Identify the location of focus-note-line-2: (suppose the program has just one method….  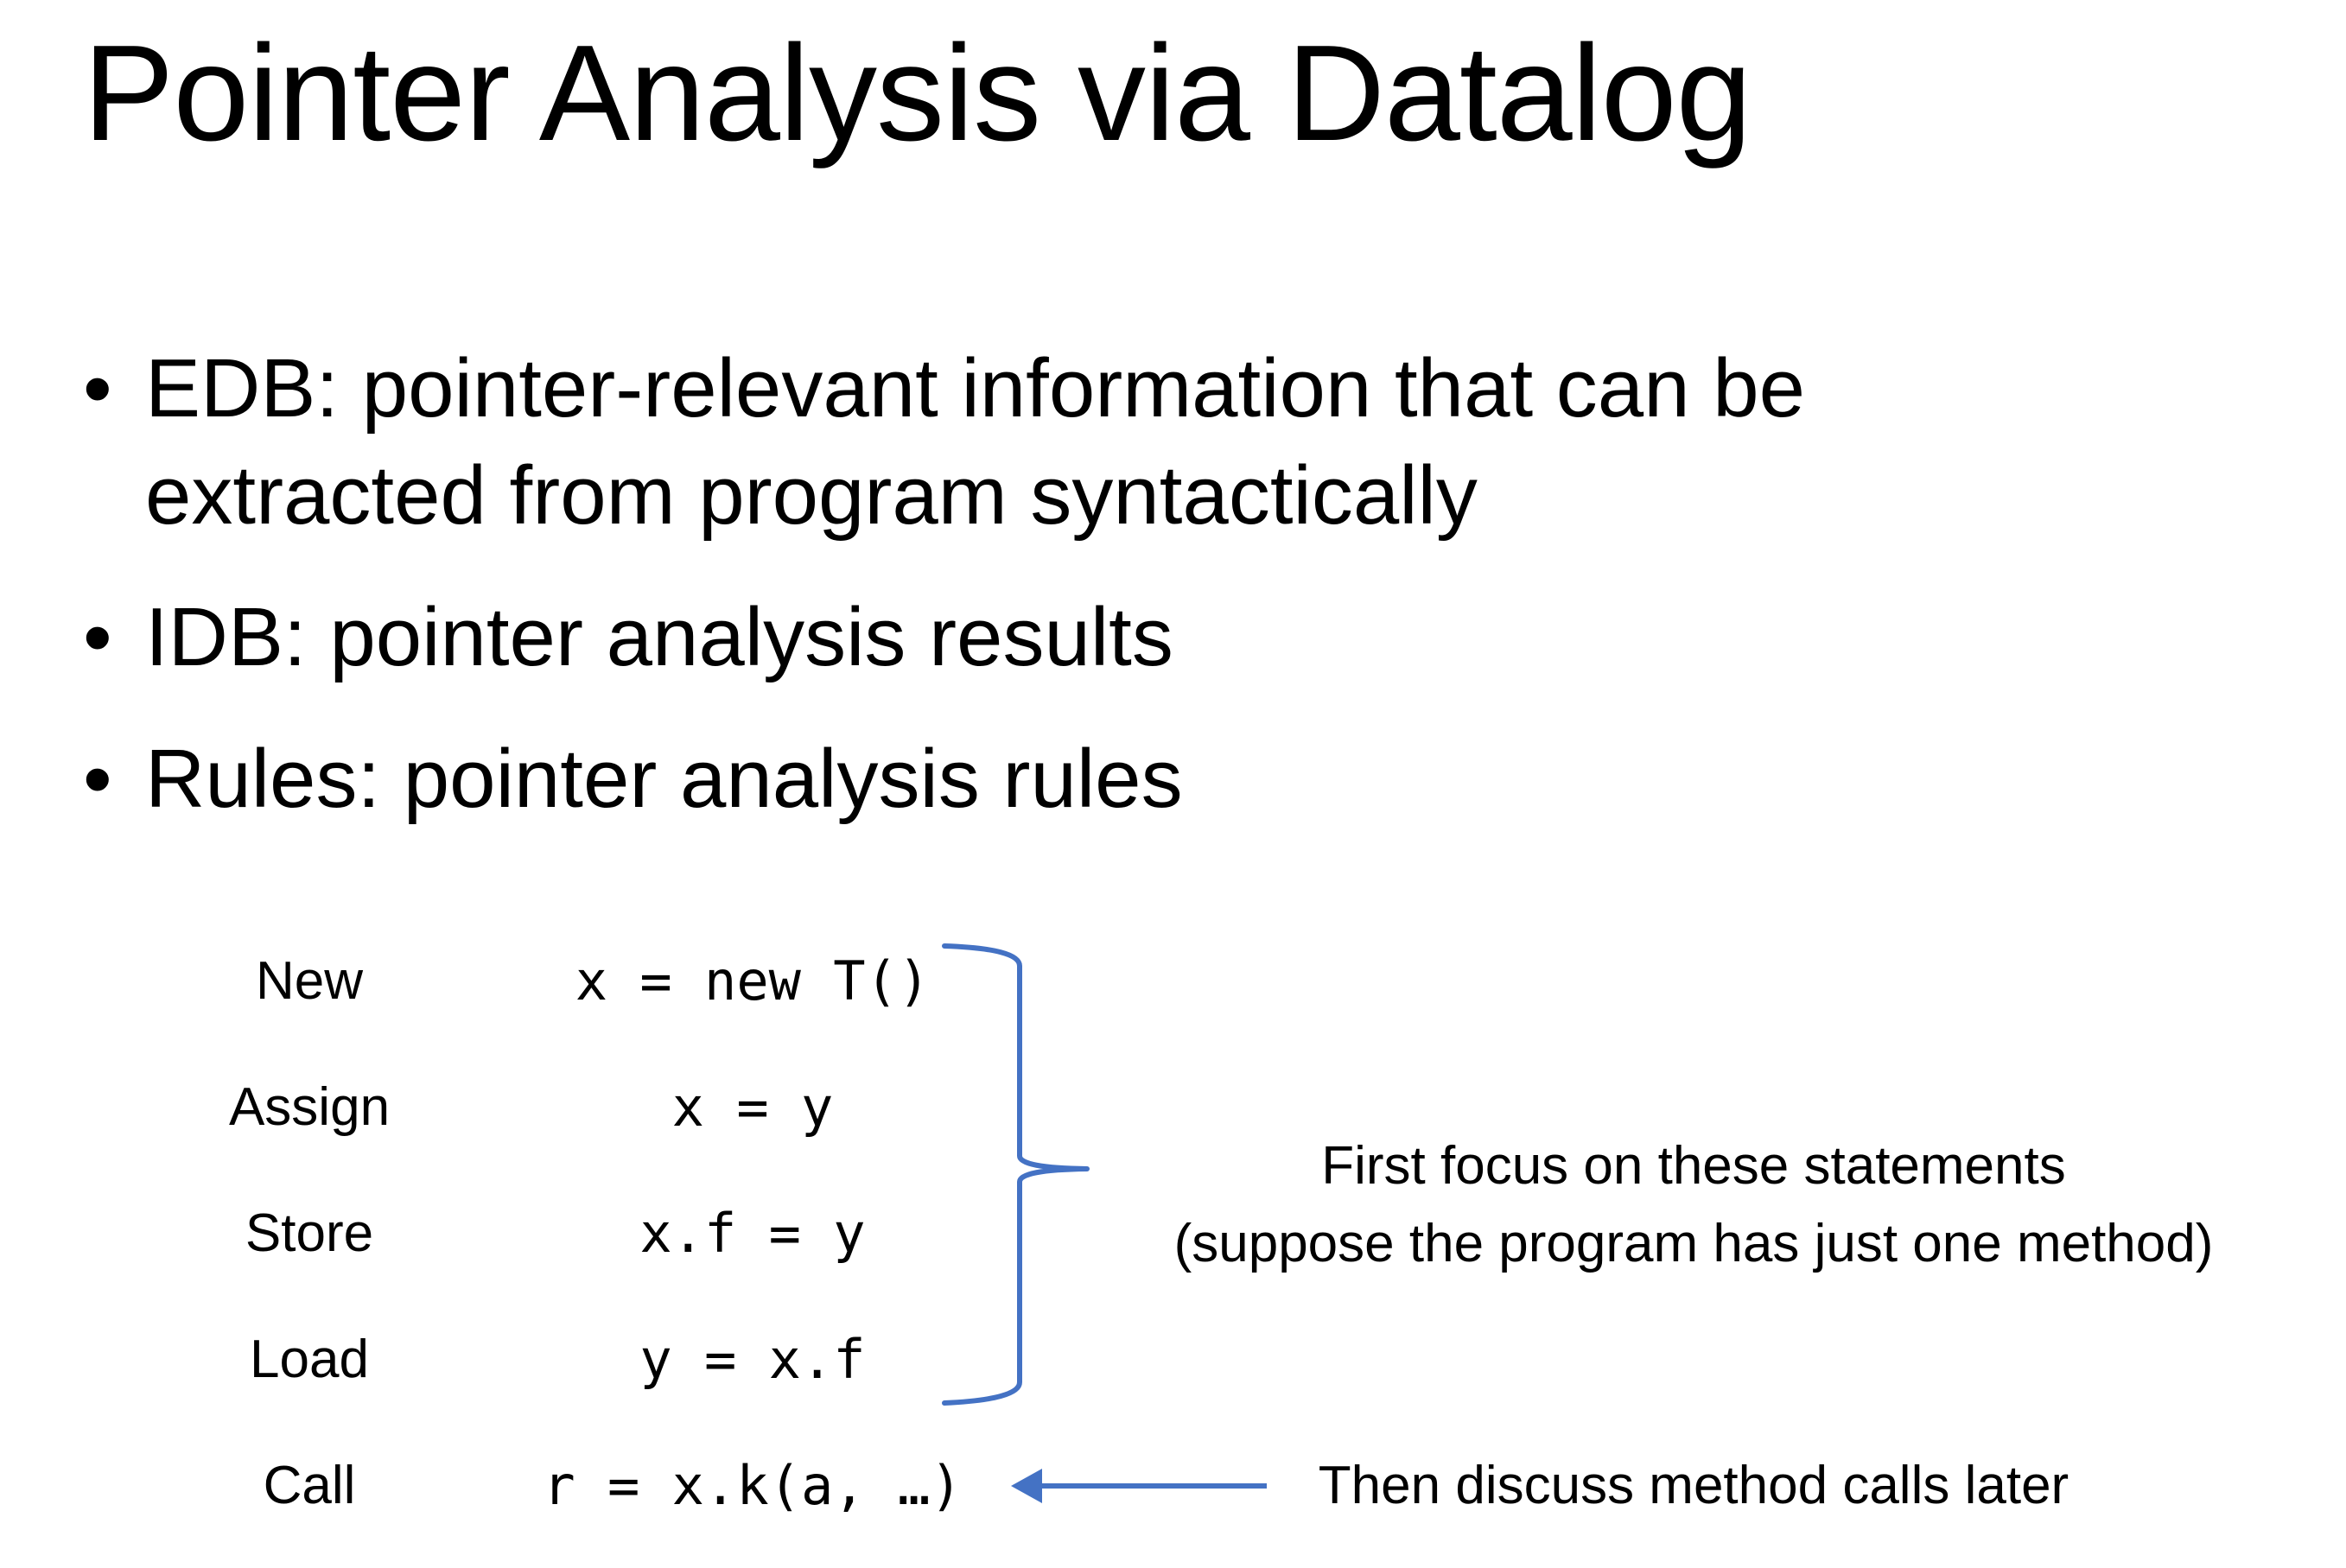
(1693, 1243).